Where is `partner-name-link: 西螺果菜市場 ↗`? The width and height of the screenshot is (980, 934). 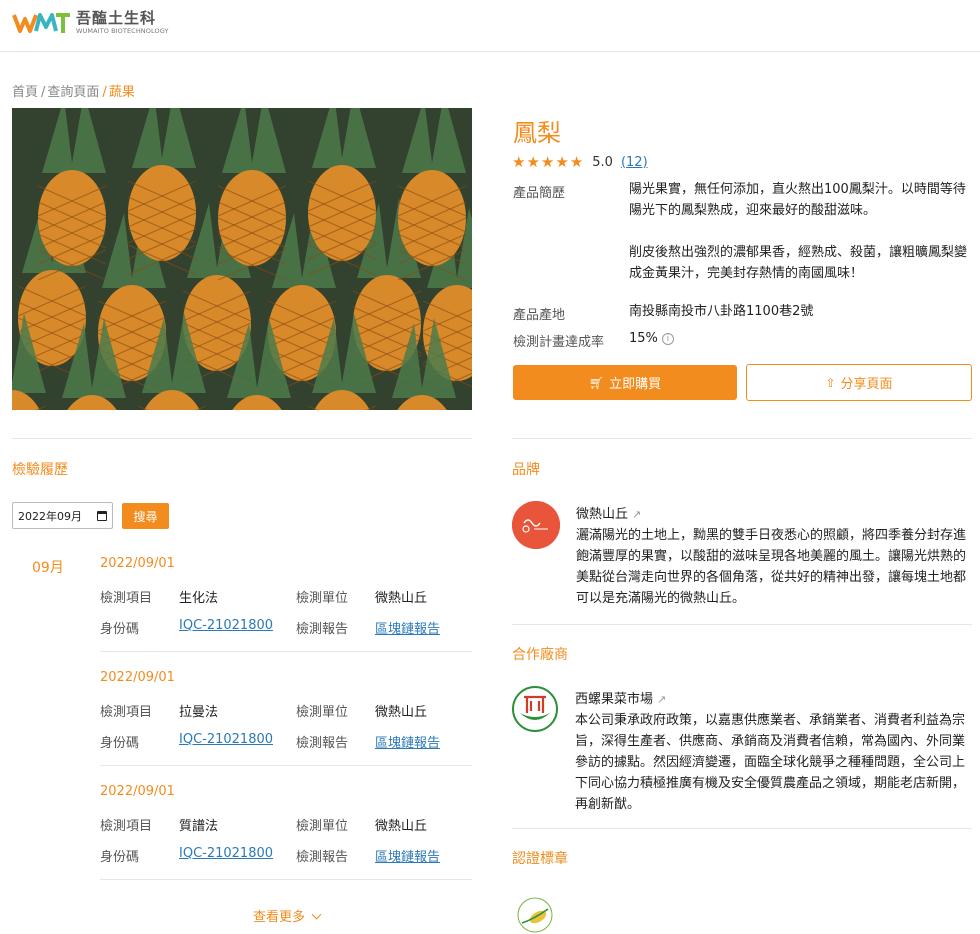 partner-name-link: 西螺果菜市場 ↗ is located at coordinates (620, 697).